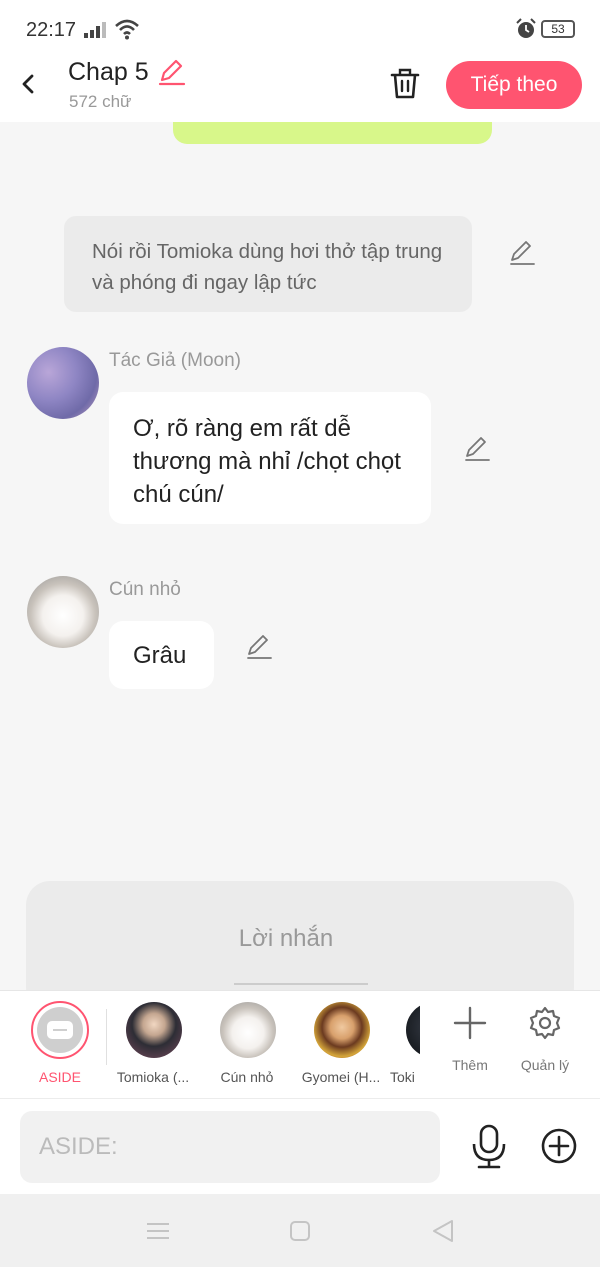 The height and width of the screenshot is (1267, 600). What do you see at coordinates (470, 1041) in the screenshot?
I see `add-character-button: Thêm` at bounding box center [470, 1041].